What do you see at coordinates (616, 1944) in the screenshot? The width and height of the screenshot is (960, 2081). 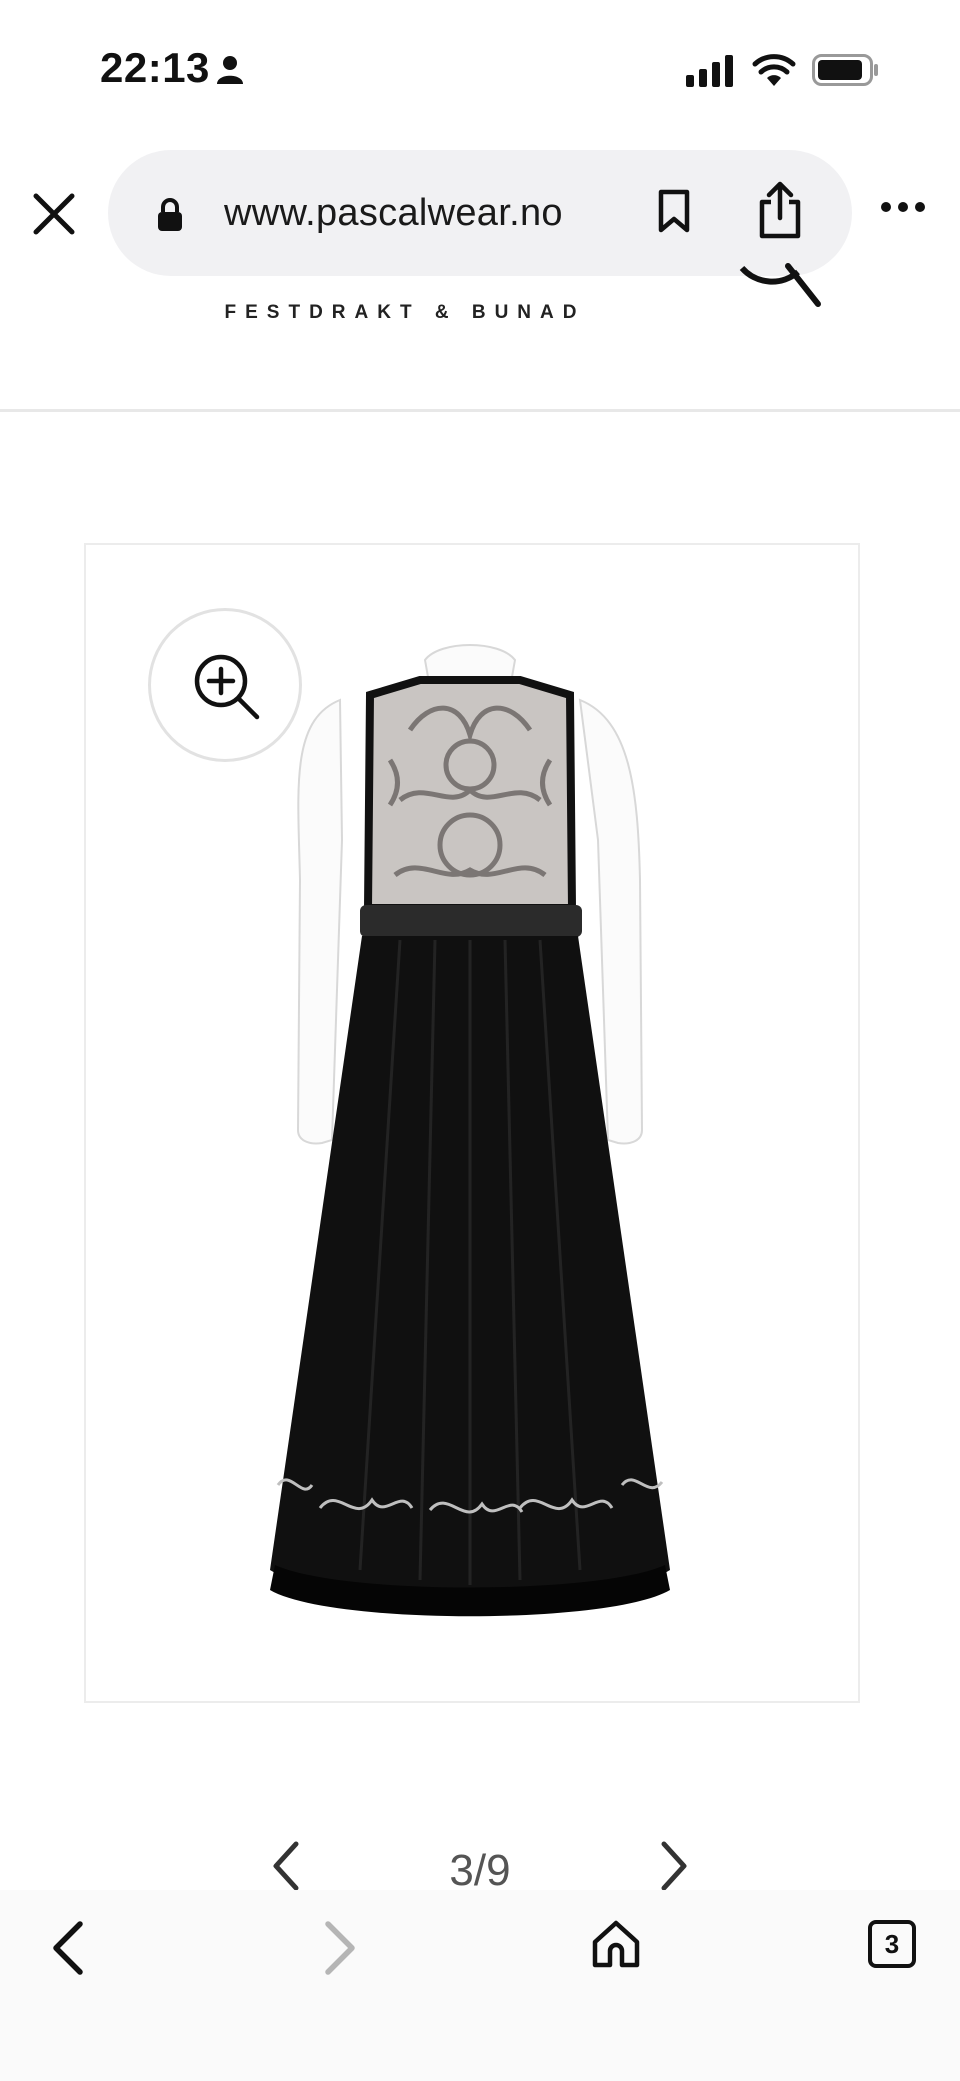 I see `home-icon` at bounding box center [616, 1944].